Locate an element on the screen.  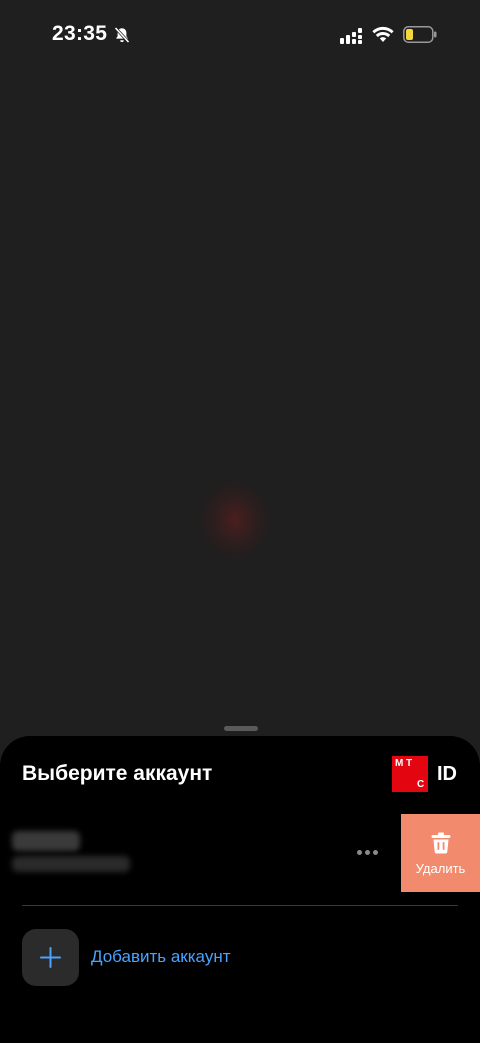
add-account-label: Добавить аккаунт is located at coordinates (161, 956).